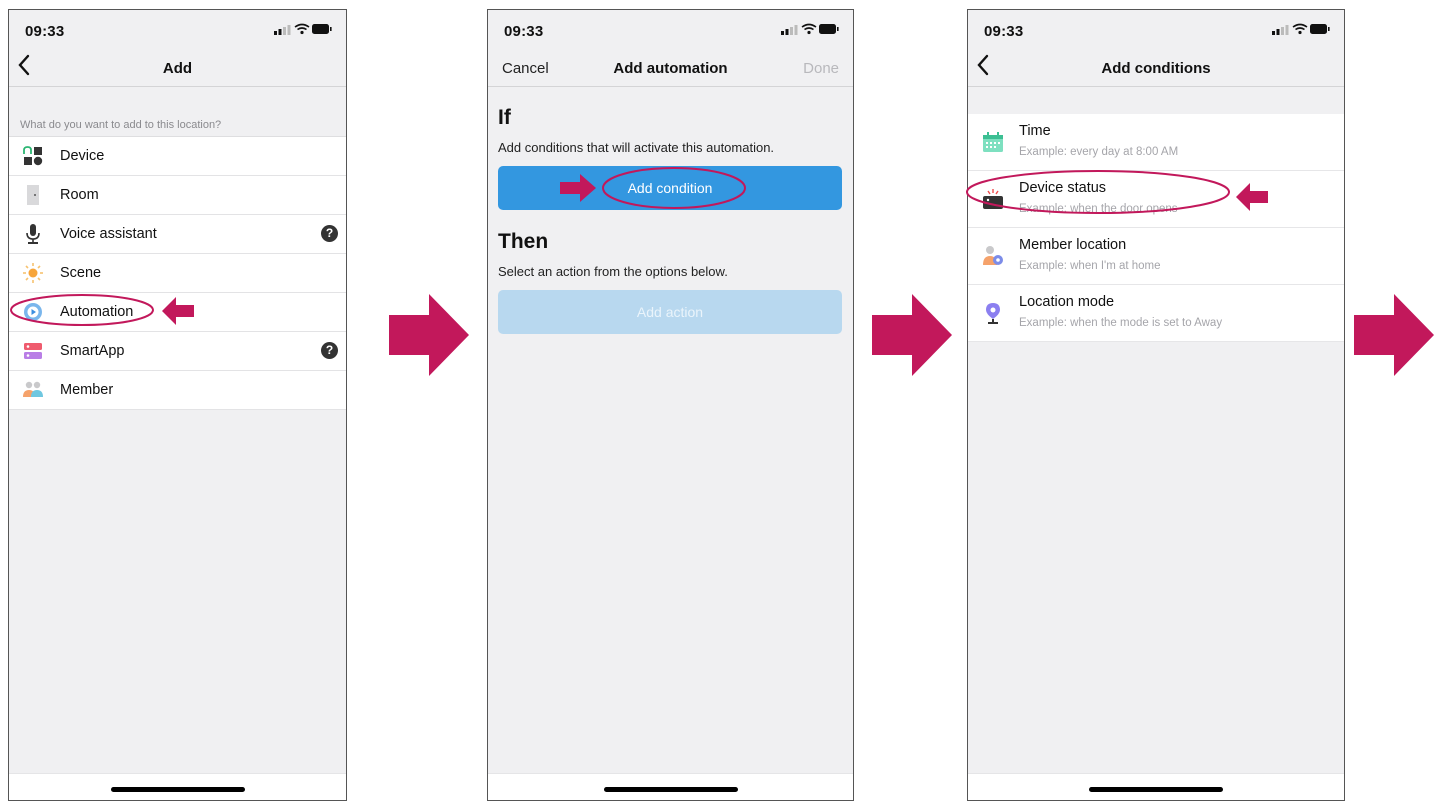 The image size is (1438, 801). Describe the element at coordinates (33, 195) in the screenshot. I see `room-icon` at that location.